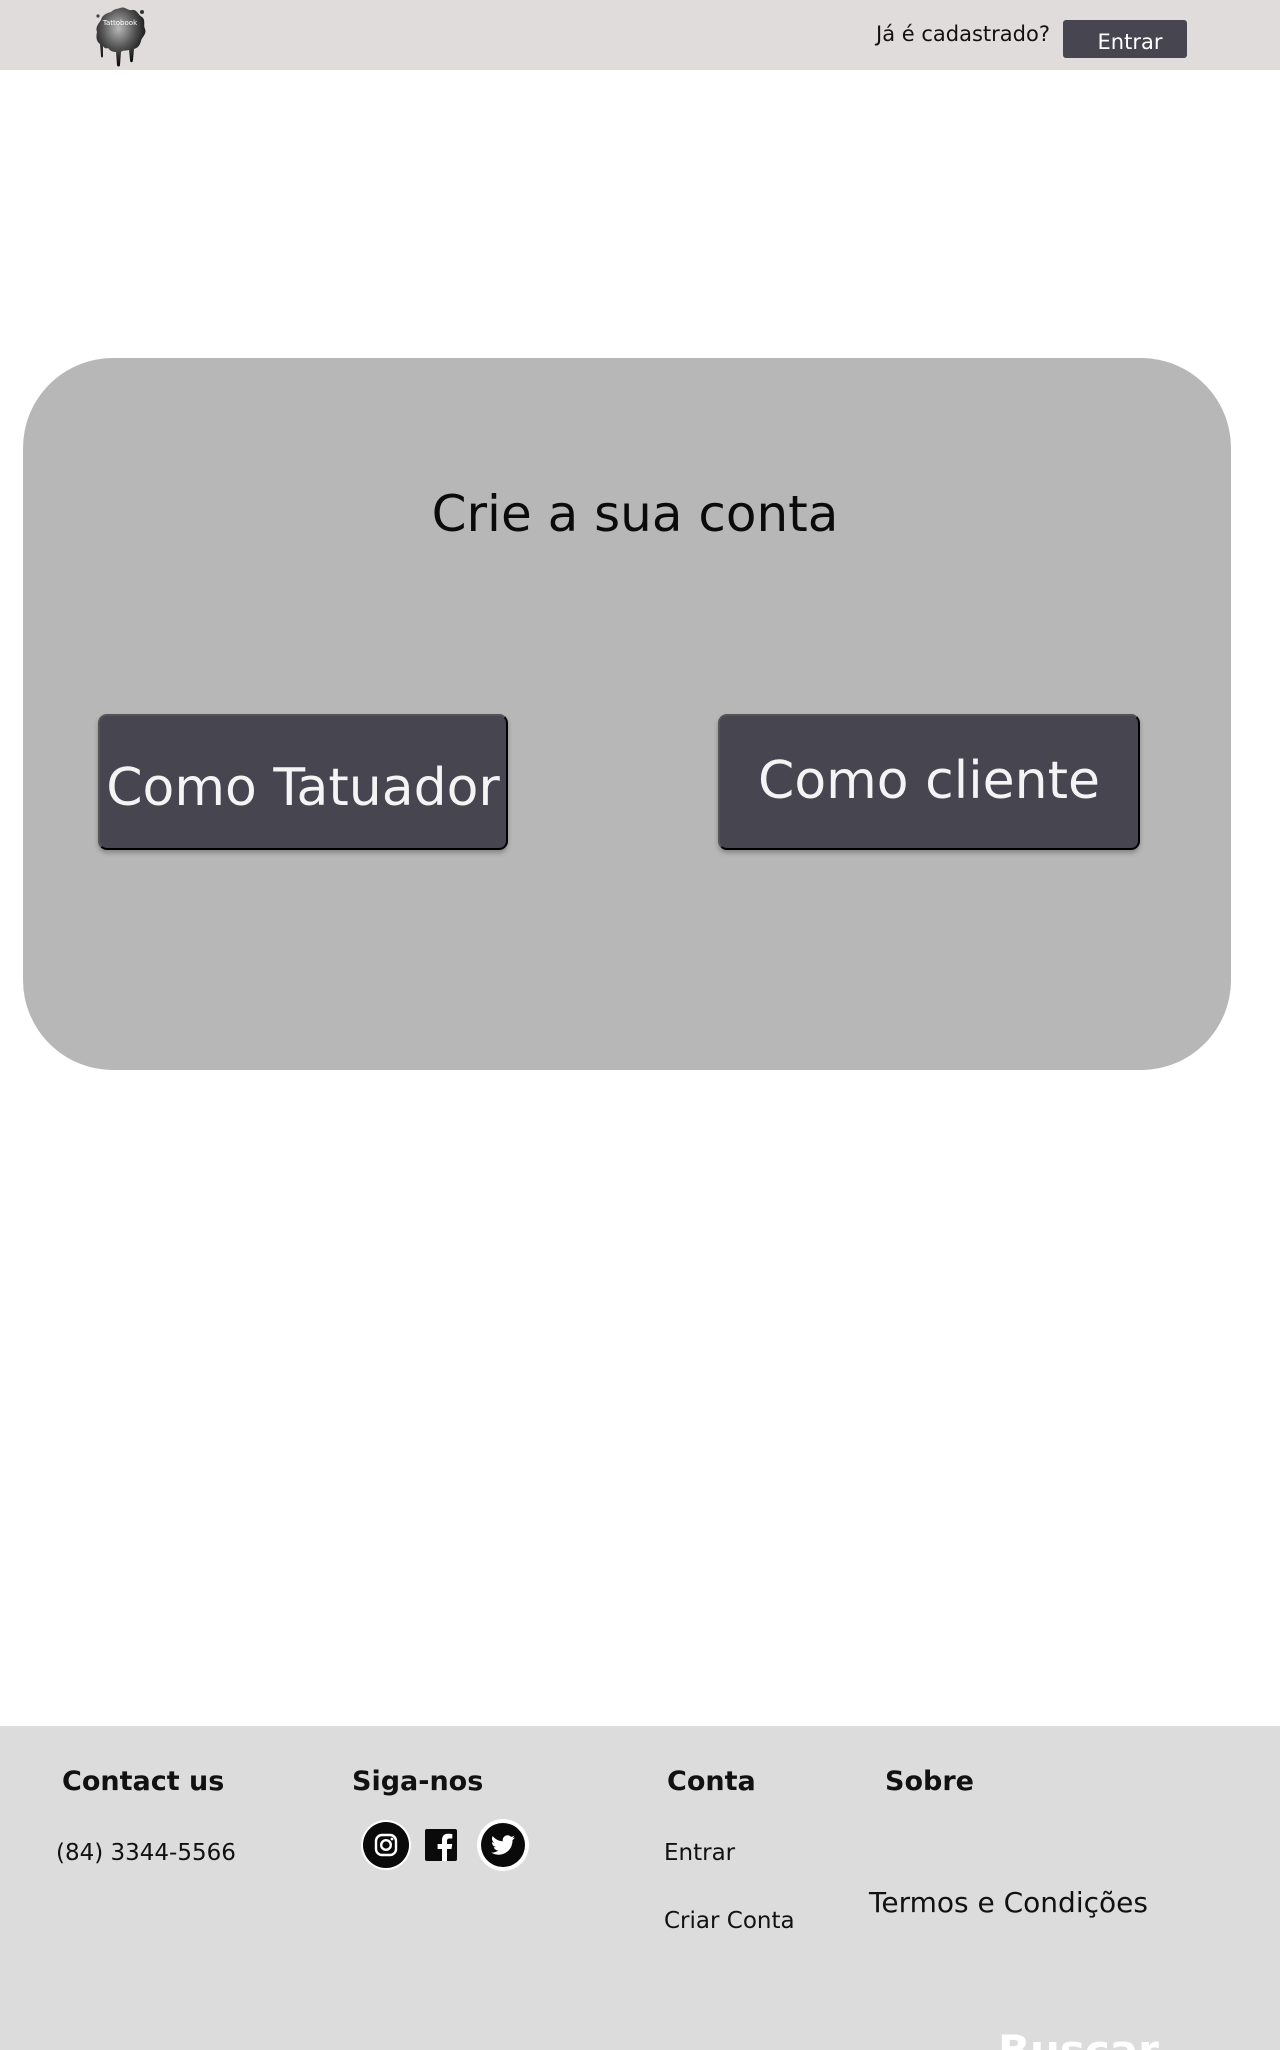  I want to click on footer-account-heading: Conta, so click(711, 1781).